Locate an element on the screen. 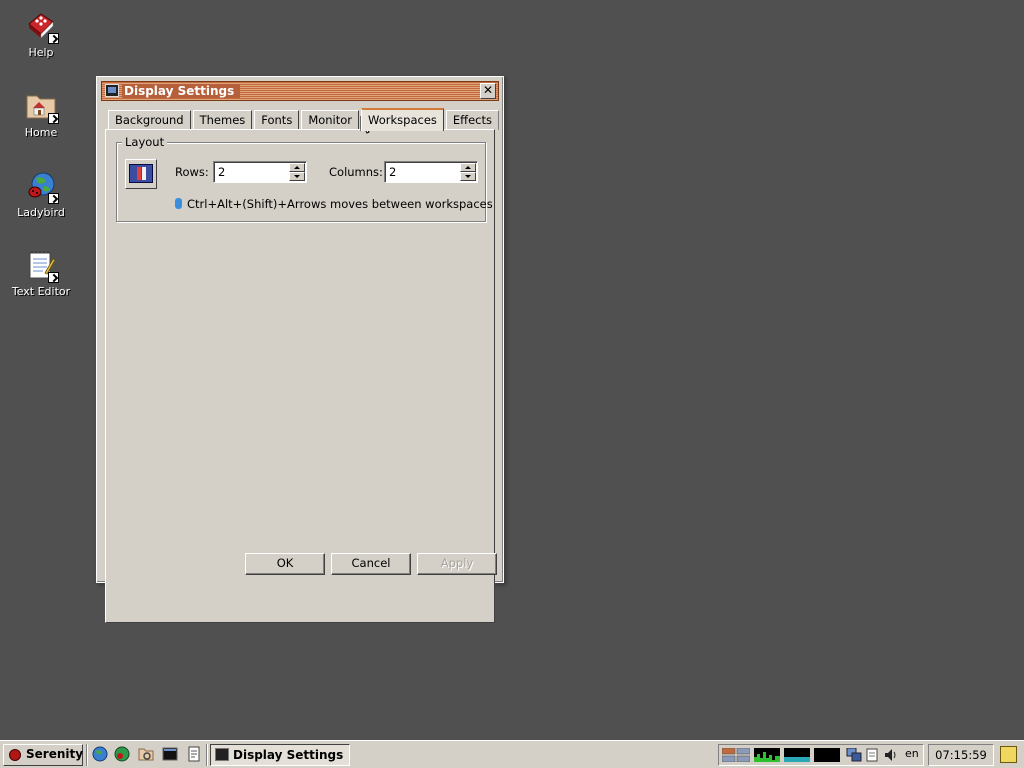 Image resolution: width=1024 pixels, height=768 pixels. tab-workspaces: Workspaces is located at coordinates (402, 119).